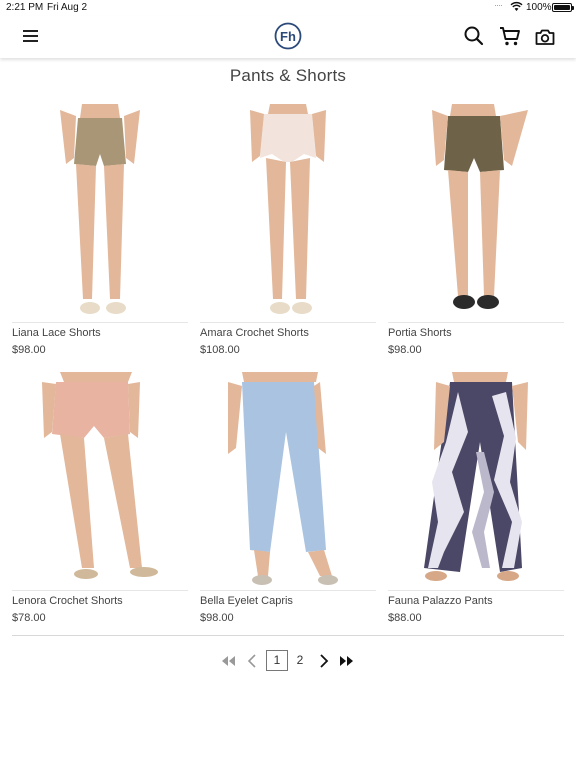  Describe the element at coordinates (220, 350) in the screenshot. I see `product-price: $108.00` at that location.